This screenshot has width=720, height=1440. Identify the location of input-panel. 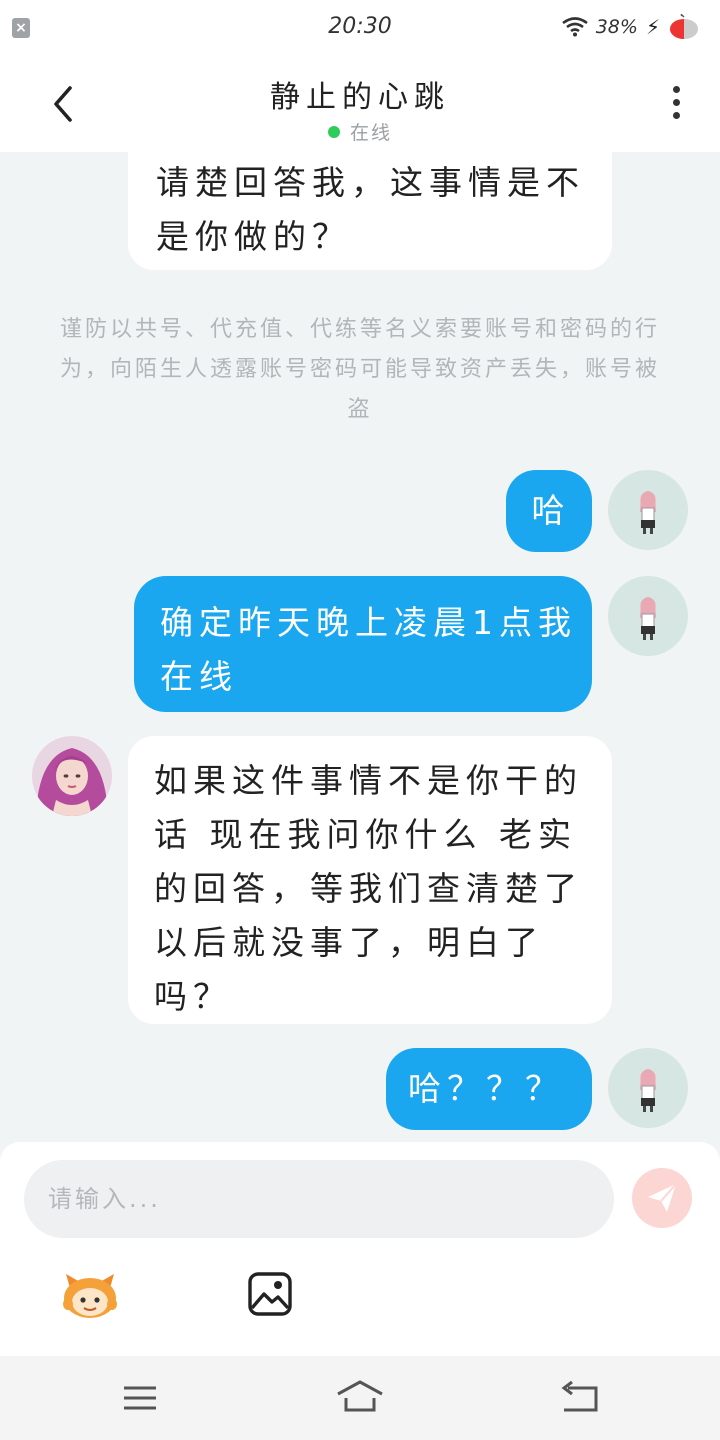
(360, 1249).